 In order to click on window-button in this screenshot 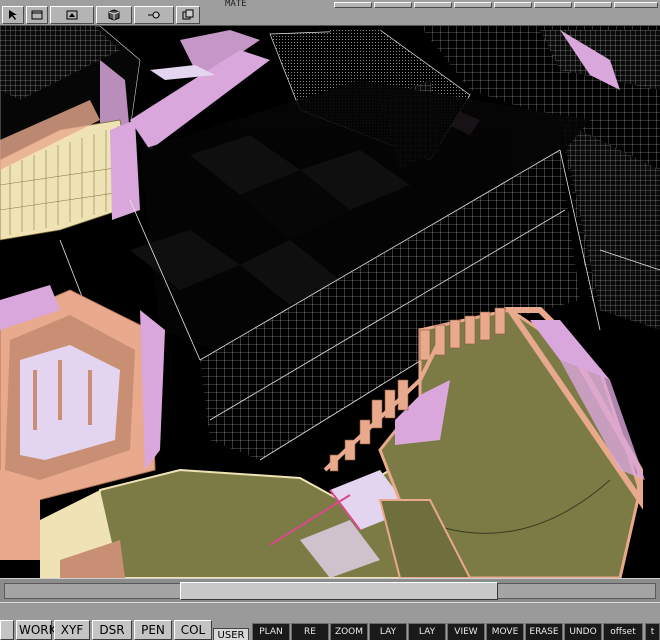, I will do `click(37, 15)`.